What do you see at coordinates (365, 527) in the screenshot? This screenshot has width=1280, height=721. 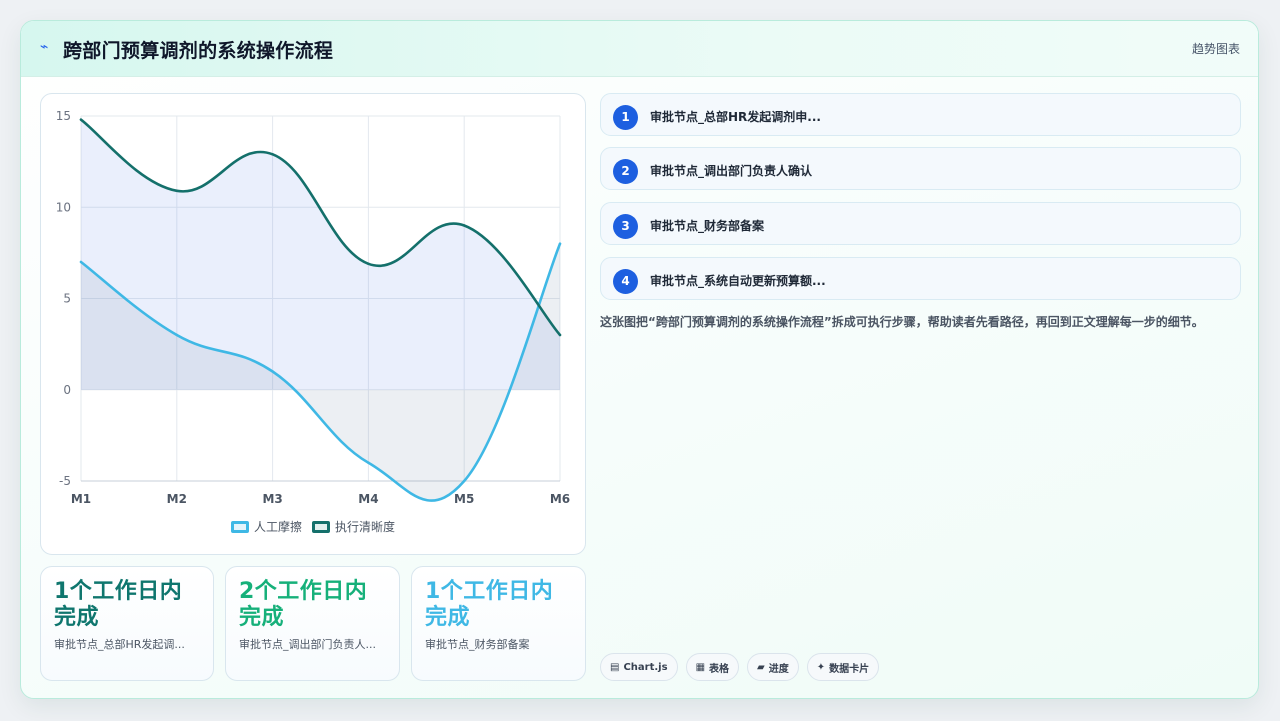 I see `legend-label-clarity: 执行清晰度` at bounding box center [365, 527].